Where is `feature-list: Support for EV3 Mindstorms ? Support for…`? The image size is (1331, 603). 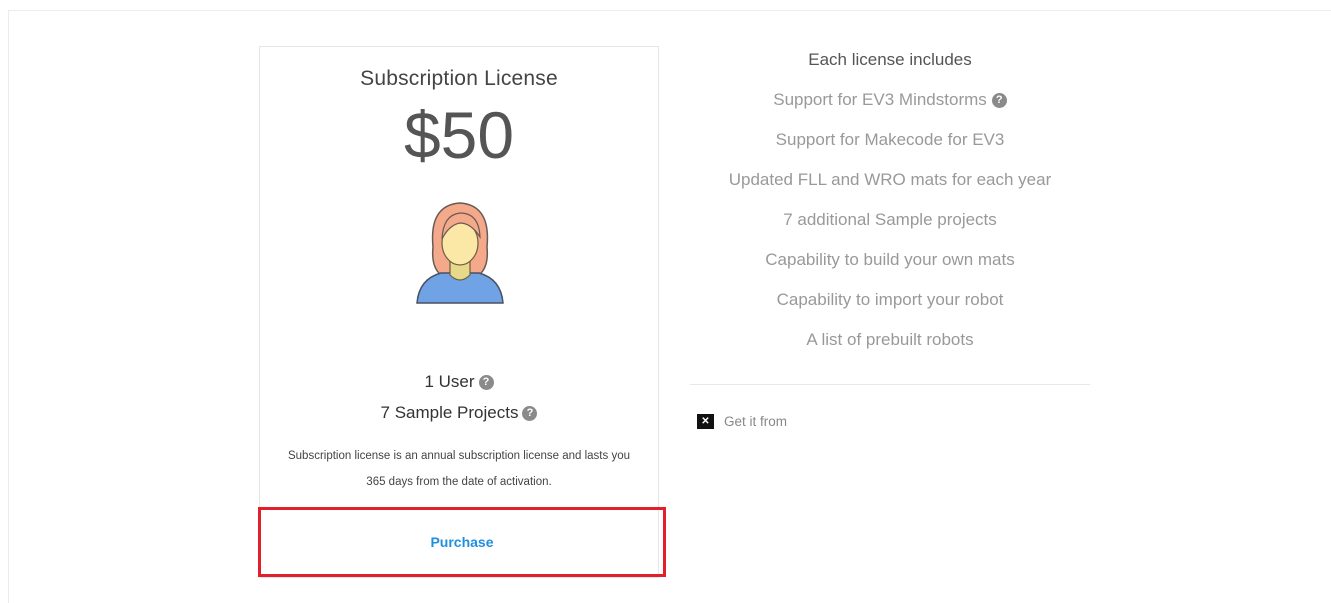 feature-list: Support for EV3 Mindstorms ? Support for… is located at coordinates (890, 228).